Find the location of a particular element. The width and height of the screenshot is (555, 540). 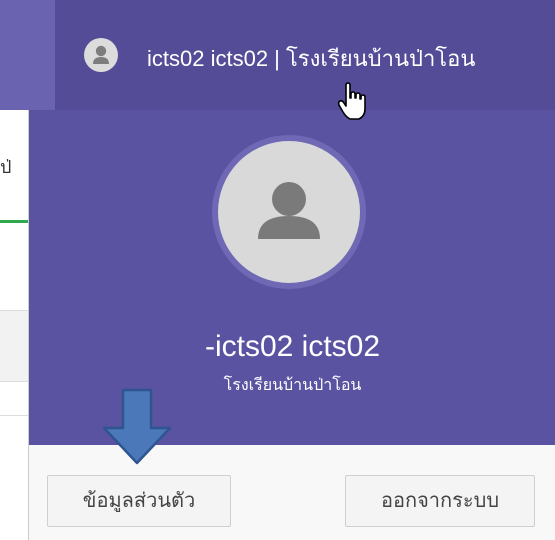

profile-button: ข้อมูลส่วนตัว is located at coordinates (139, 501).